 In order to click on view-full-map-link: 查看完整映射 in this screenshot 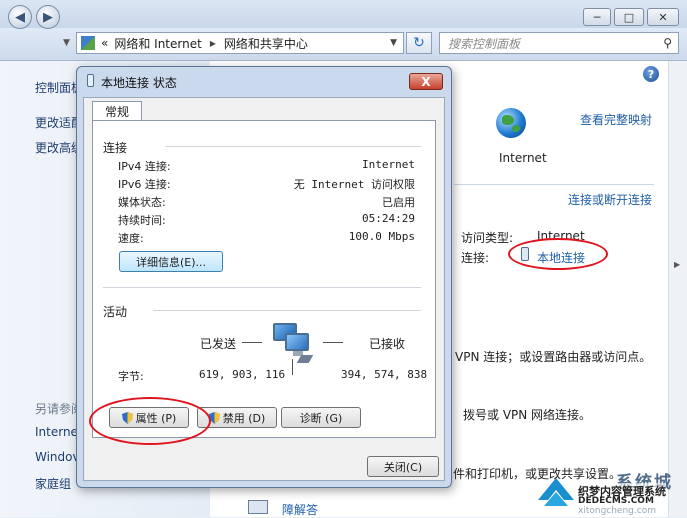, I will do `click(616, 119)`.